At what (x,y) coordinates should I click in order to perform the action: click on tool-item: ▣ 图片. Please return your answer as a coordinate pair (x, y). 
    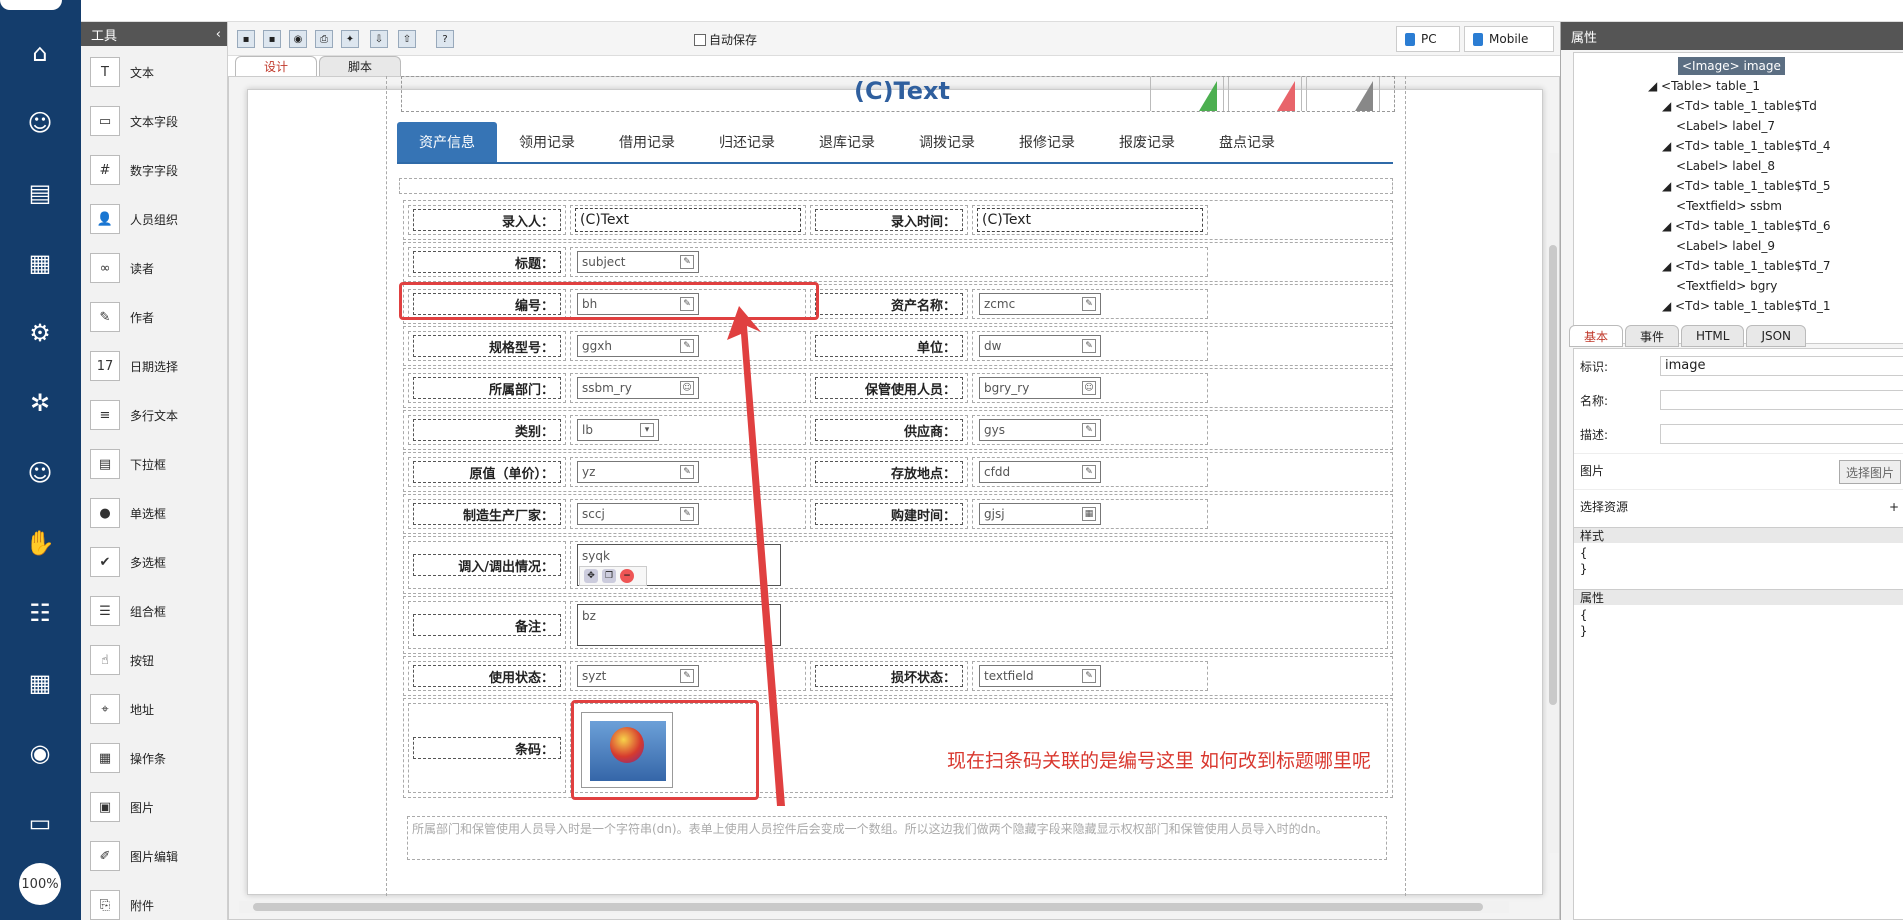
    Looking at the image, I should click on (154, 807).